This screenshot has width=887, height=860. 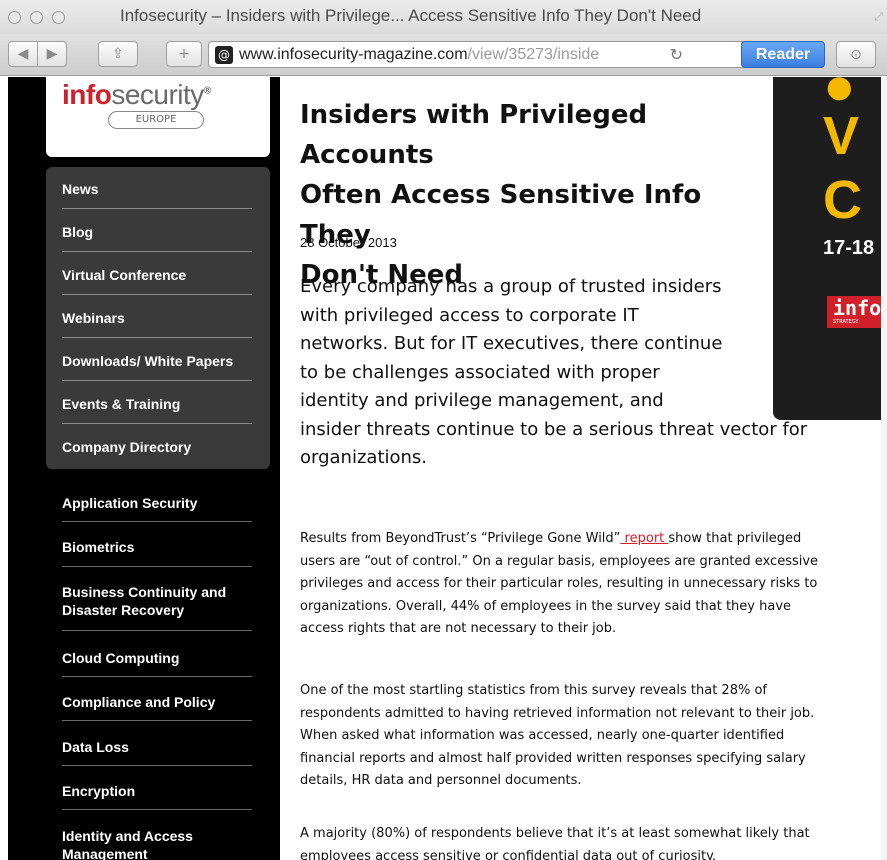 I want to click on downloads-button: ⊙, so click(x=856, y=54).